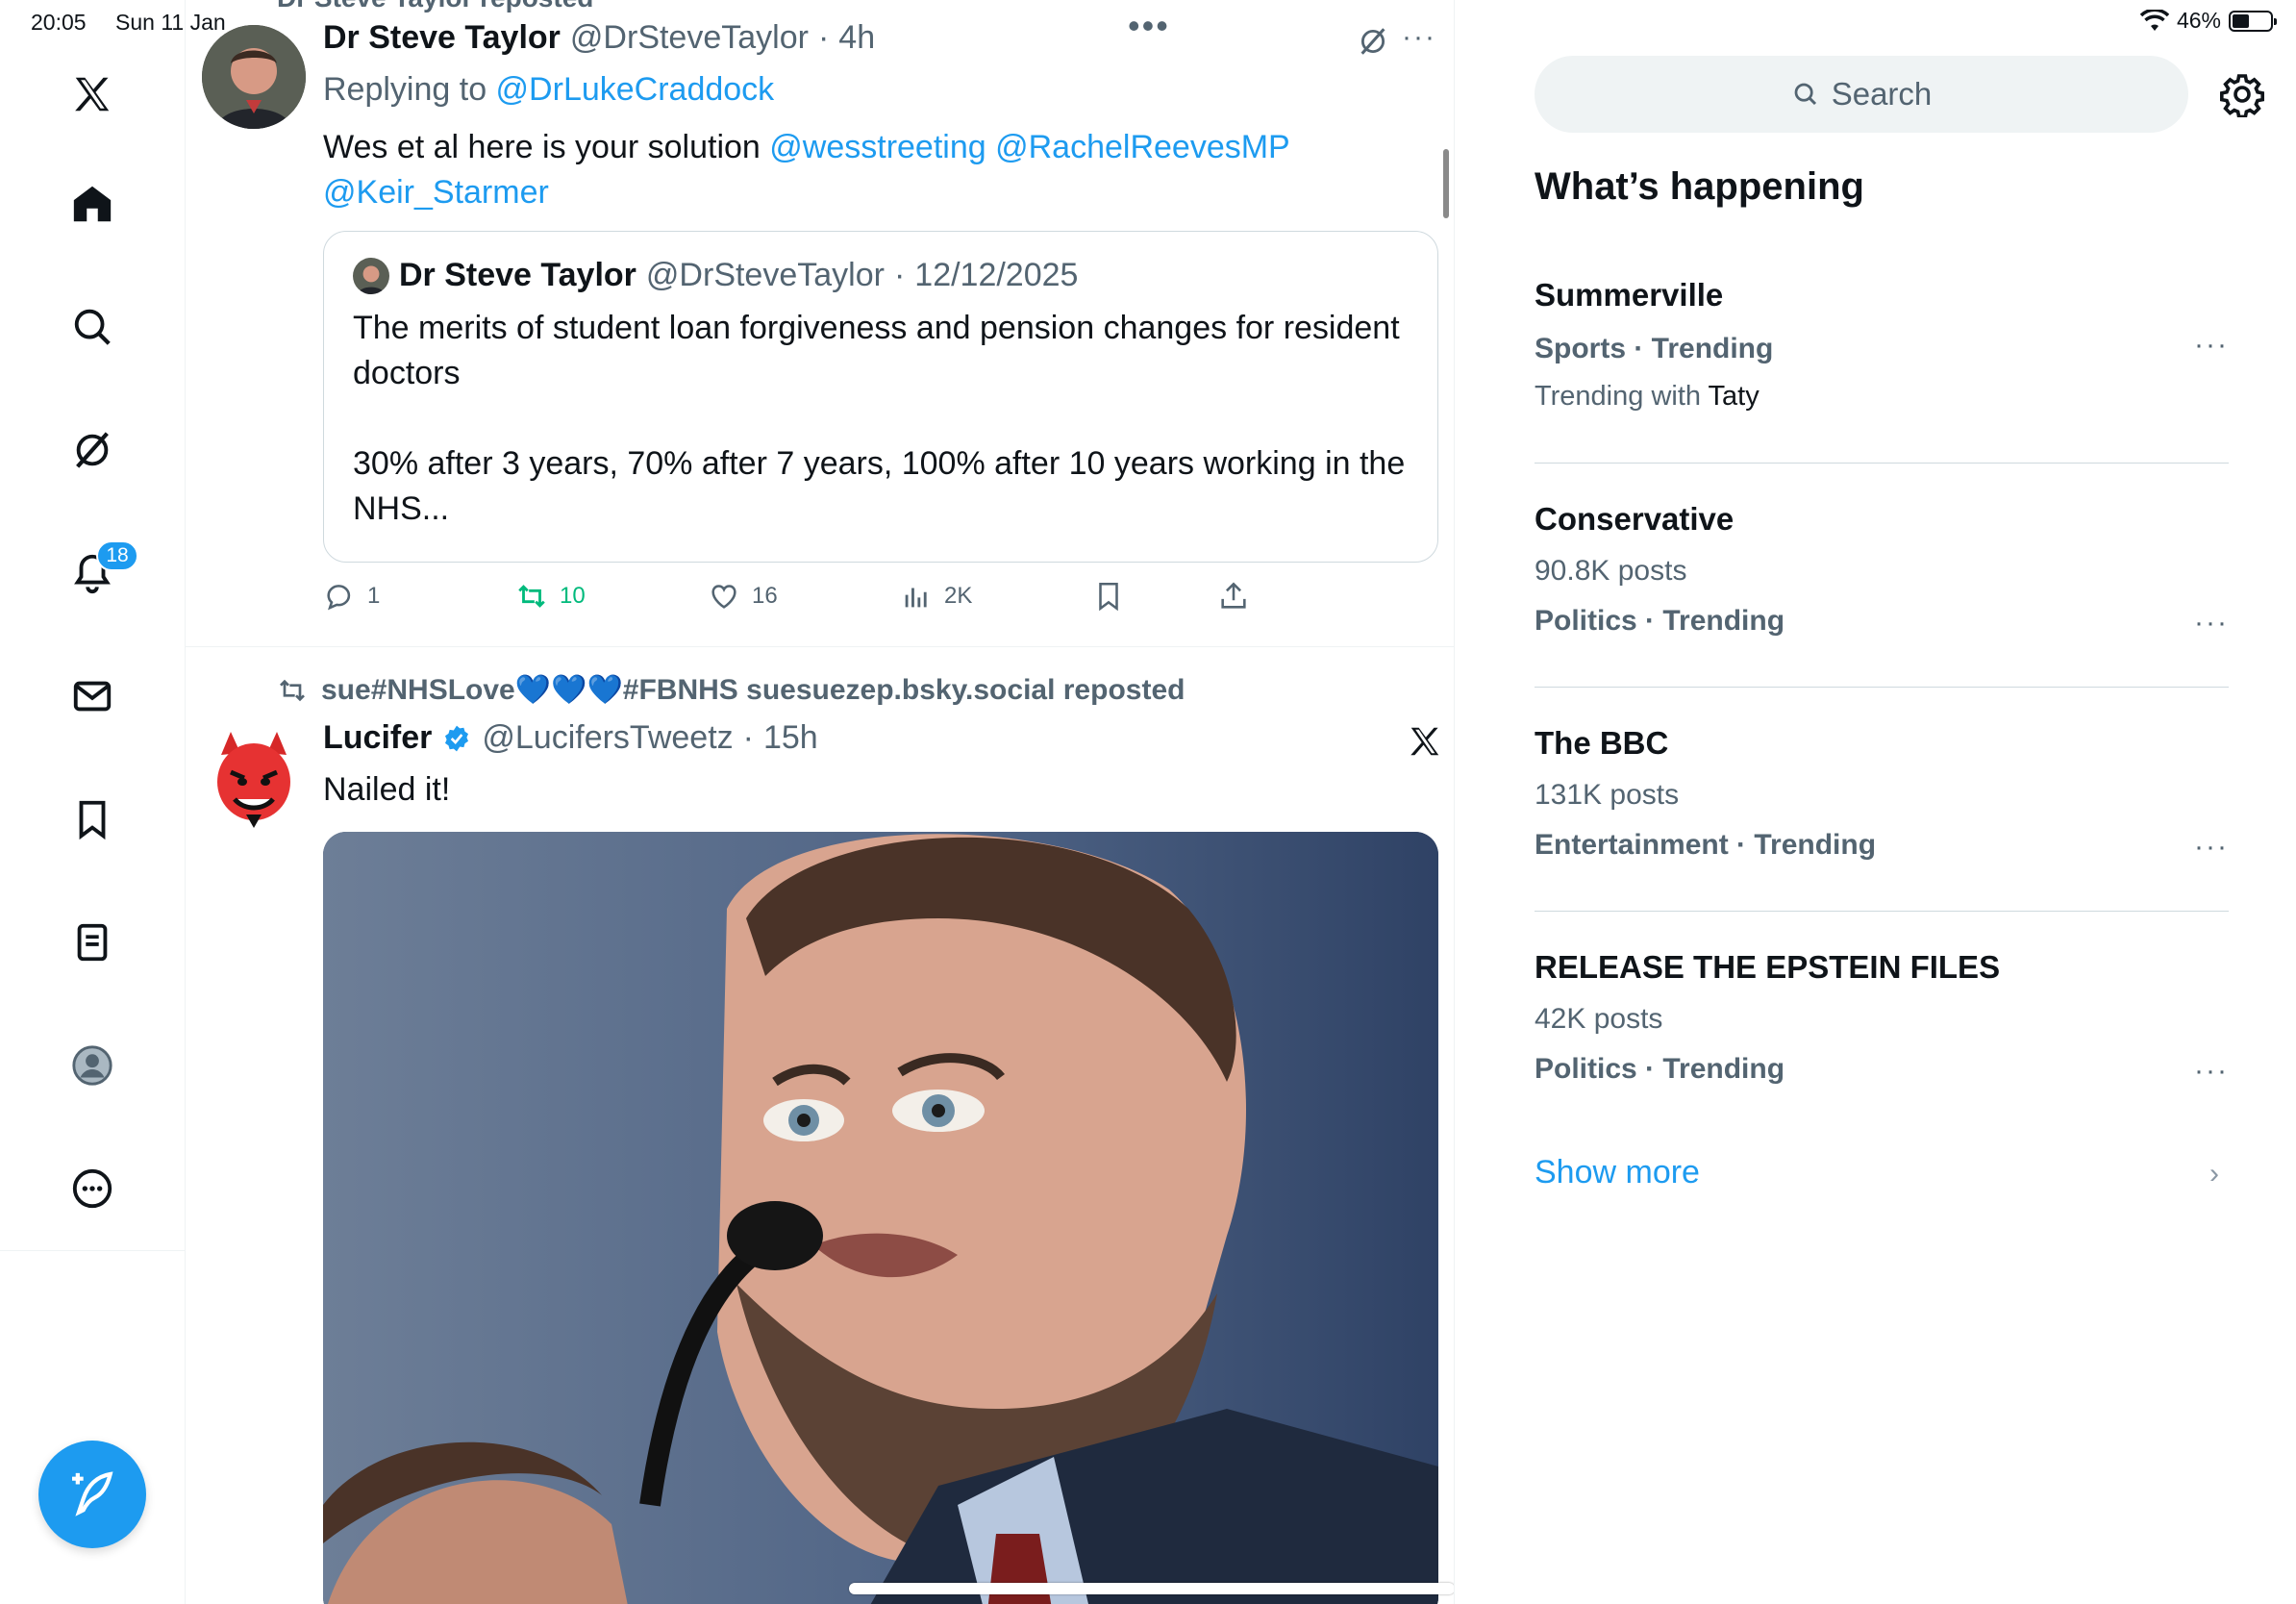  I want to click on messages-icon, so click(92, 696).